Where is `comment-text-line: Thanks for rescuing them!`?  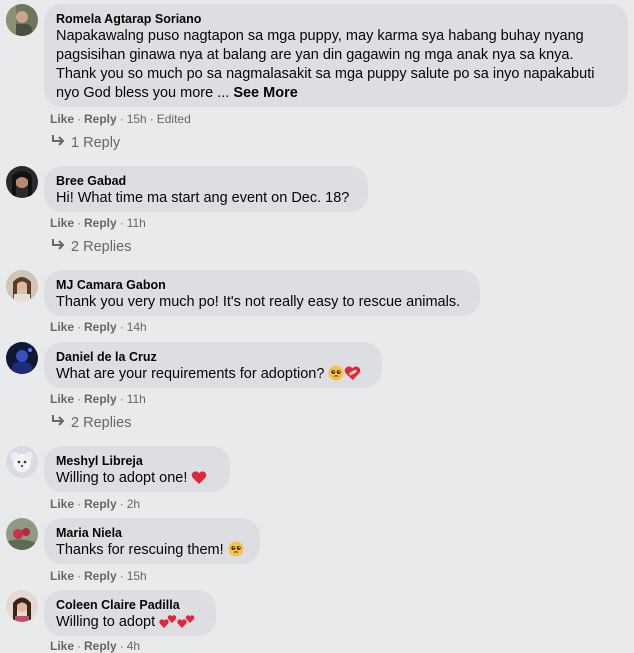 comment-text-line: Thanks for rescuing them! is located at coordinates (152, 552).